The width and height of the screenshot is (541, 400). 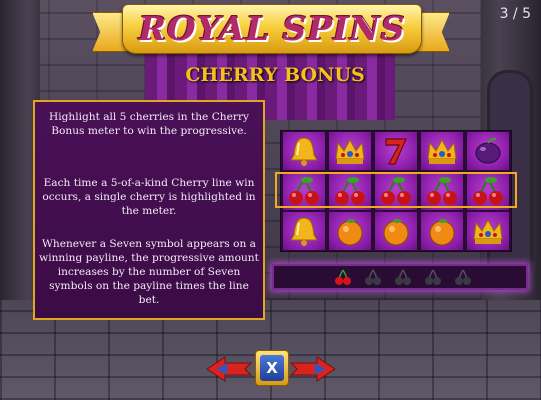 I want to click on arrow-left-icon, so click(x=229, y=369).